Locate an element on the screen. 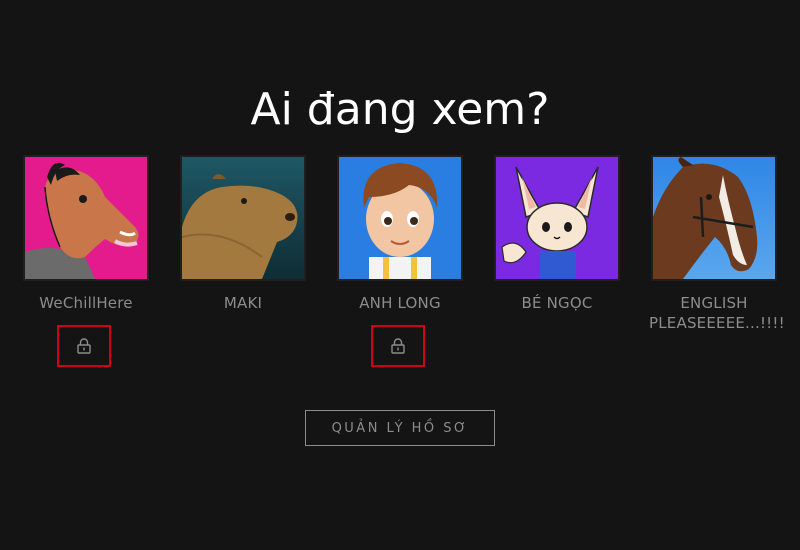 This screenshot has height=550, width=800. profile-anh-long: ANH LONG is located at coordinates (400, 261).